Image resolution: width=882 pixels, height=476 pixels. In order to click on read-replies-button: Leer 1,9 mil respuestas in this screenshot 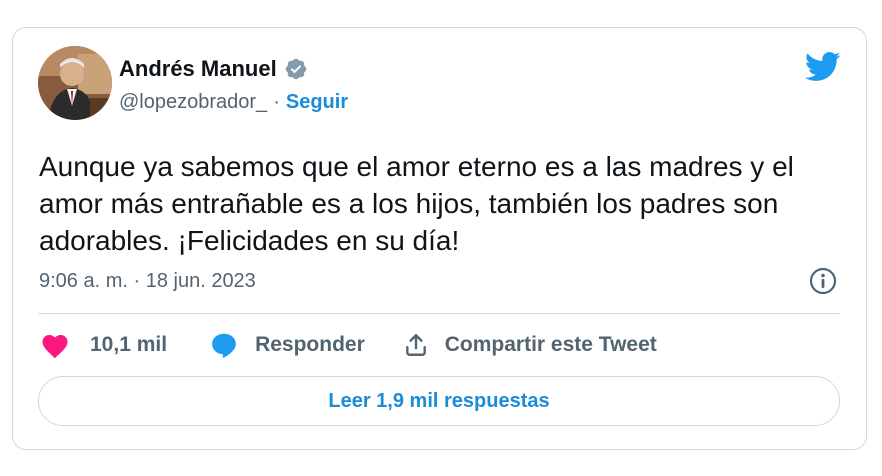, I will do `click(439, 401)`.